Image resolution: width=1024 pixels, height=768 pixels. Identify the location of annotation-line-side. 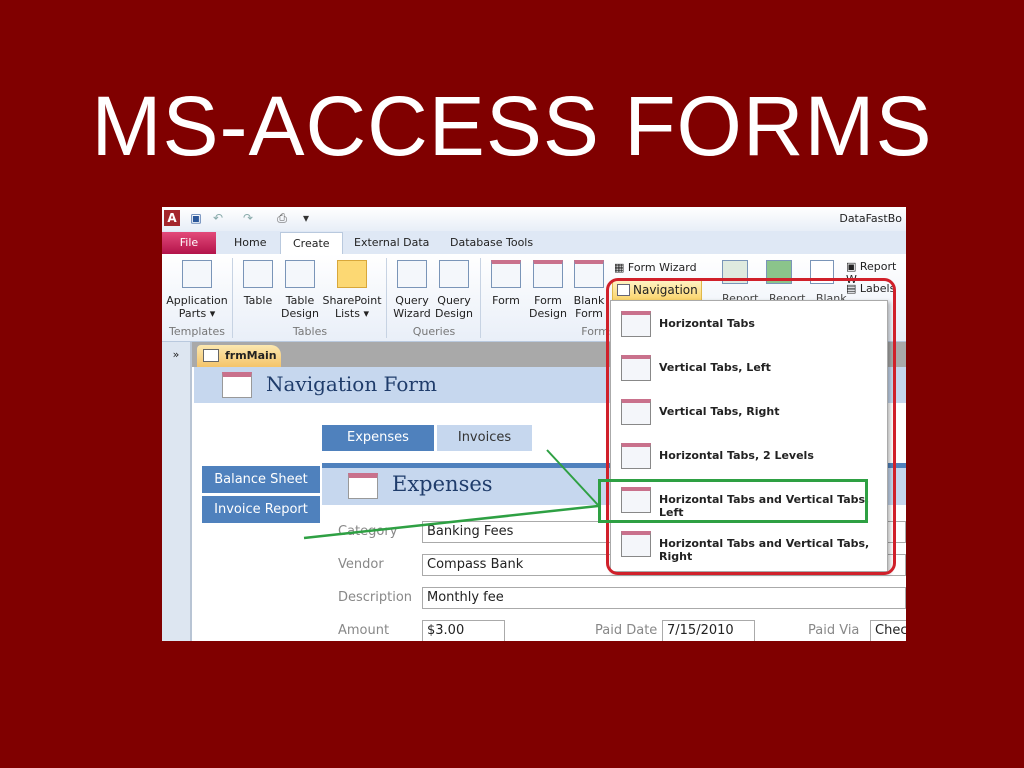
(451, 522).